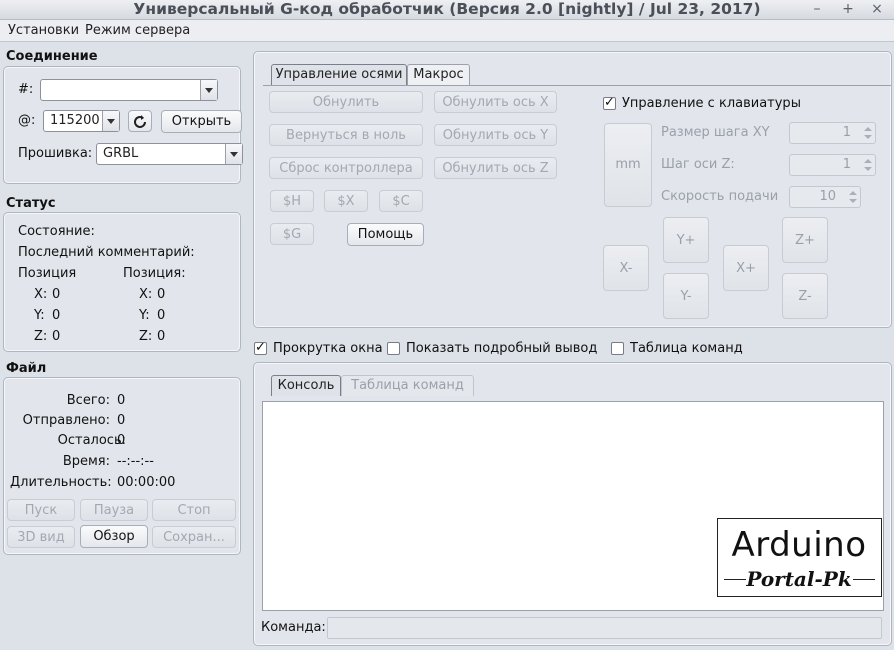 The width and height of the screenshot is (894, 650). What do you see at coordinates (617, 348) in the screenshot?
I see `command-table-checkbox` at bounding box center [617, 348].